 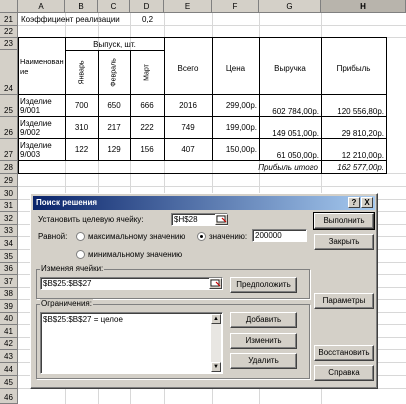 I want to click on row-header-26: 26, so click(x=9, y=128).